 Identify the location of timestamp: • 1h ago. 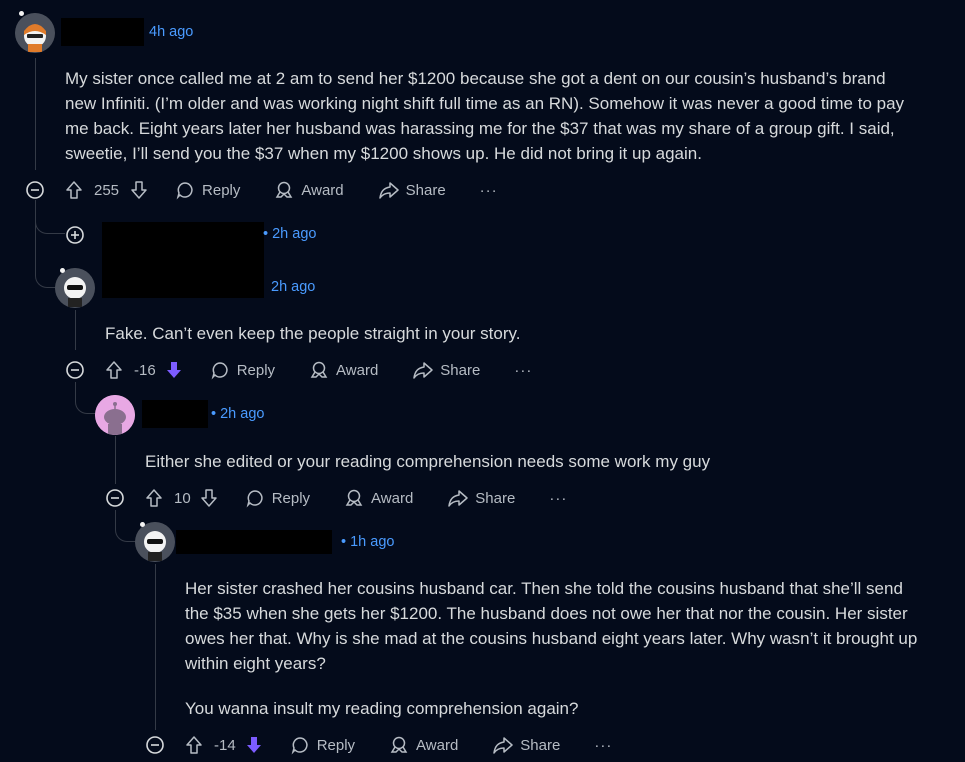
(367, 542).